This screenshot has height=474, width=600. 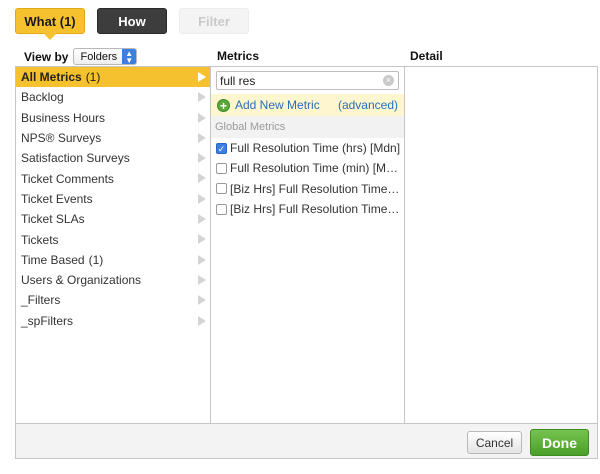 What do you see at coordinates (113, 118) in the screenshot?
I see `category-item-business-hours: Business Hours` at bounding box center [113, 118].